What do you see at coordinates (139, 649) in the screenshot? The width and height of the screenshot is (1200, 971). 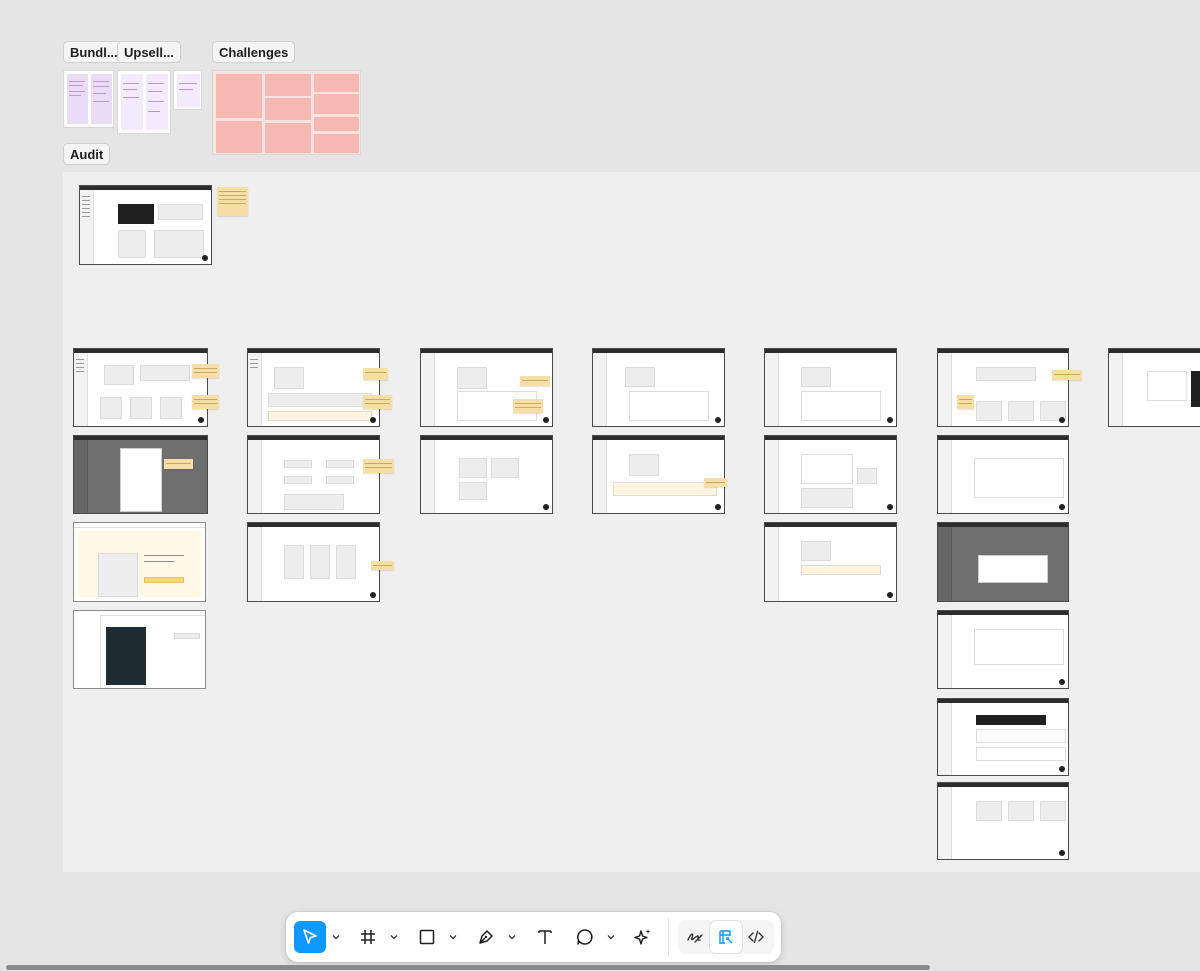 I see `audit-shot-theme-editor` at bounding box center [139, 649].